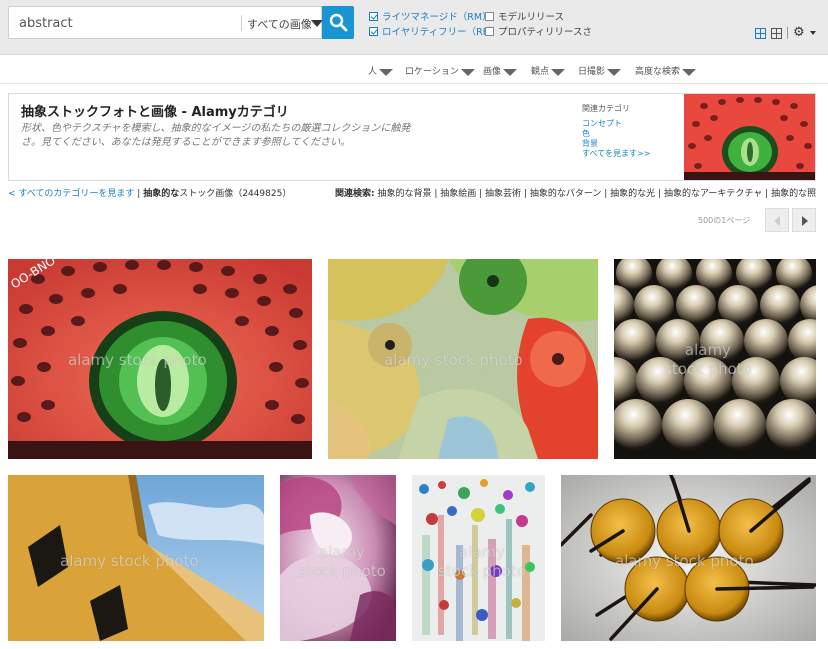 The width and height of the screenshot is (828, 649). I want to click on chevron-left-icon, so click(777, 221).